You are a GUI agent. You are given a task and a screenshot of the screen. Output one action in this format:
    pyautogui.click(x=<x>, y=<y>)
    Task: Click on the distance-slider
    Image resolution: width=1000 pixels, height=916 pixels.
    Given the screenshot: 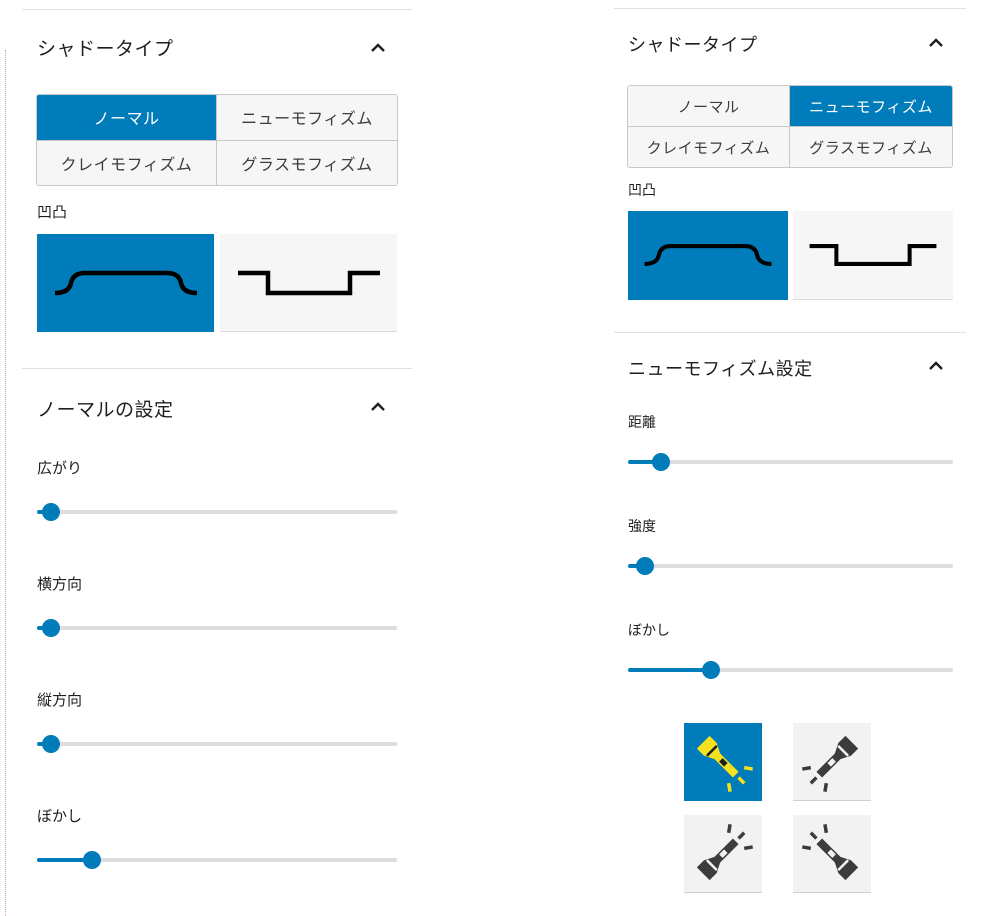 What is the action you would take?
    pyautogui.click(x=790, y=462)
    